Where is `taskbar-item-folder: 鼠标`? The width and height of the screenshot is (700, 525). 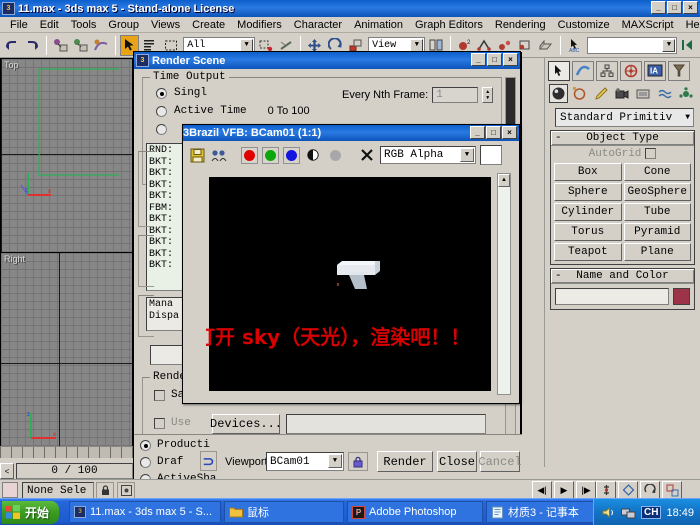 taskbar-item-folder: 鼠标 is located at coordinates (284, 512).